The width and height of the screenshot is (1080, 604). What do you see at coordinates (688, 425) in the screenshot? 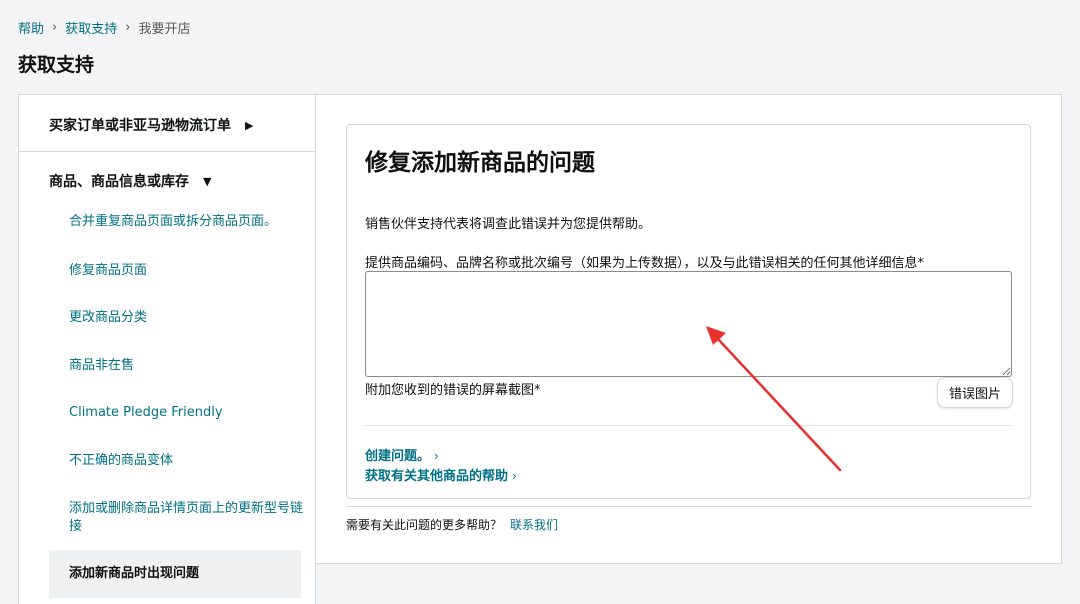
I see `card-divider` at bounding box center [688, 425].